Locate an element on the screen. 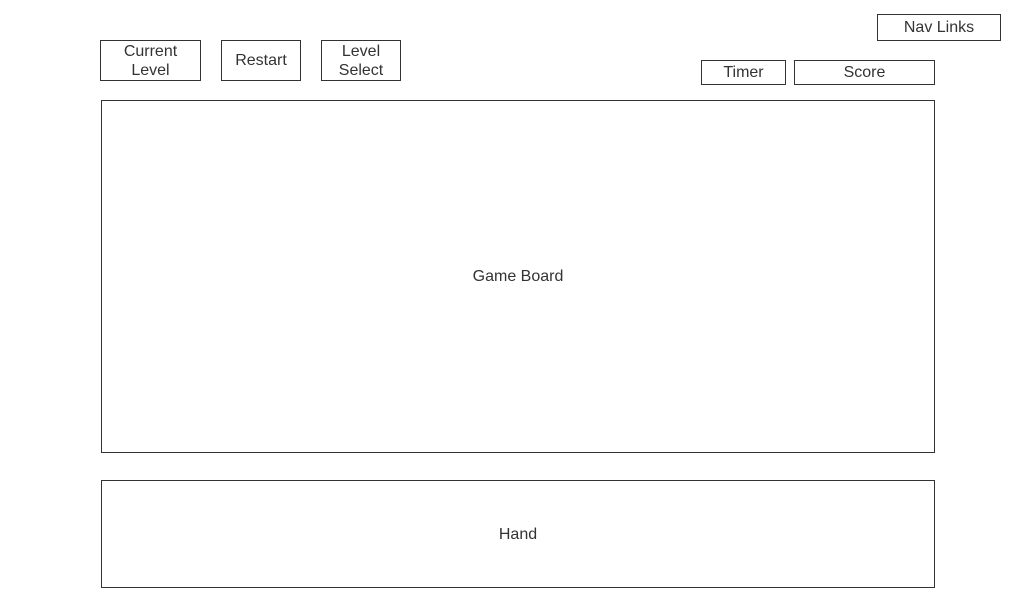  current-level-box: Current Level is located at coordinates (150, 60).